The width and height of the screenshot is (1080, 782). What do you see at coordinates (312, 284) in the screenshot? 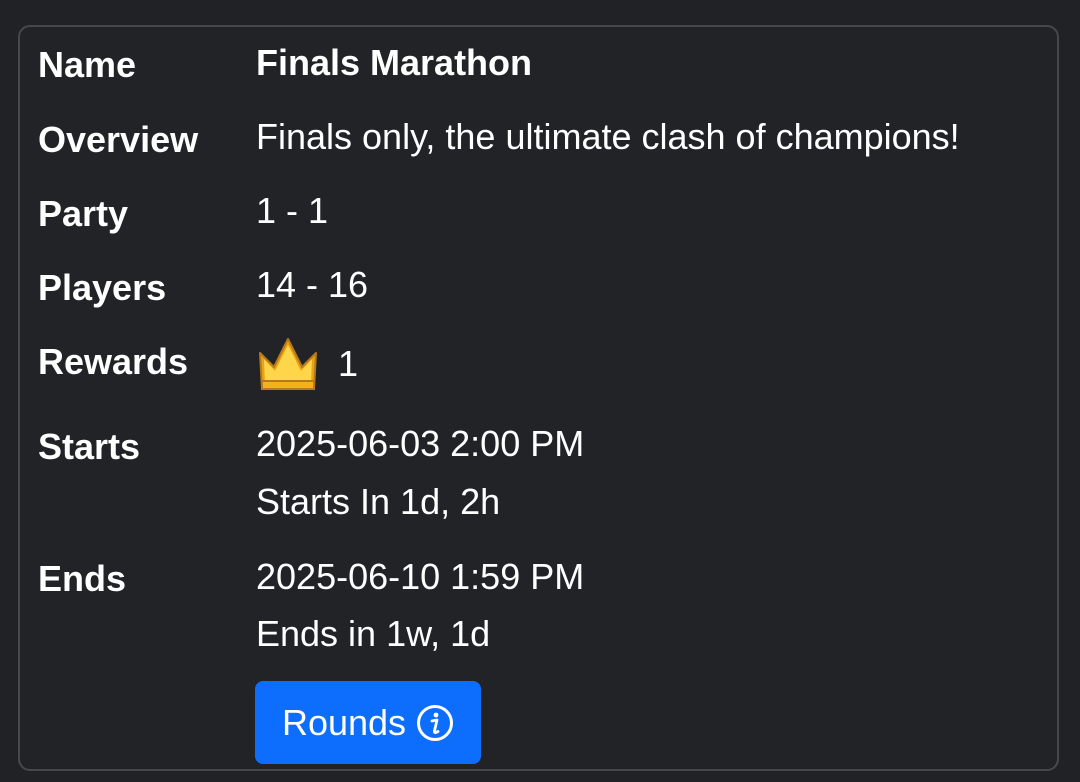
I see `players-value: 14 - 16` at bounding box center [312, 284].